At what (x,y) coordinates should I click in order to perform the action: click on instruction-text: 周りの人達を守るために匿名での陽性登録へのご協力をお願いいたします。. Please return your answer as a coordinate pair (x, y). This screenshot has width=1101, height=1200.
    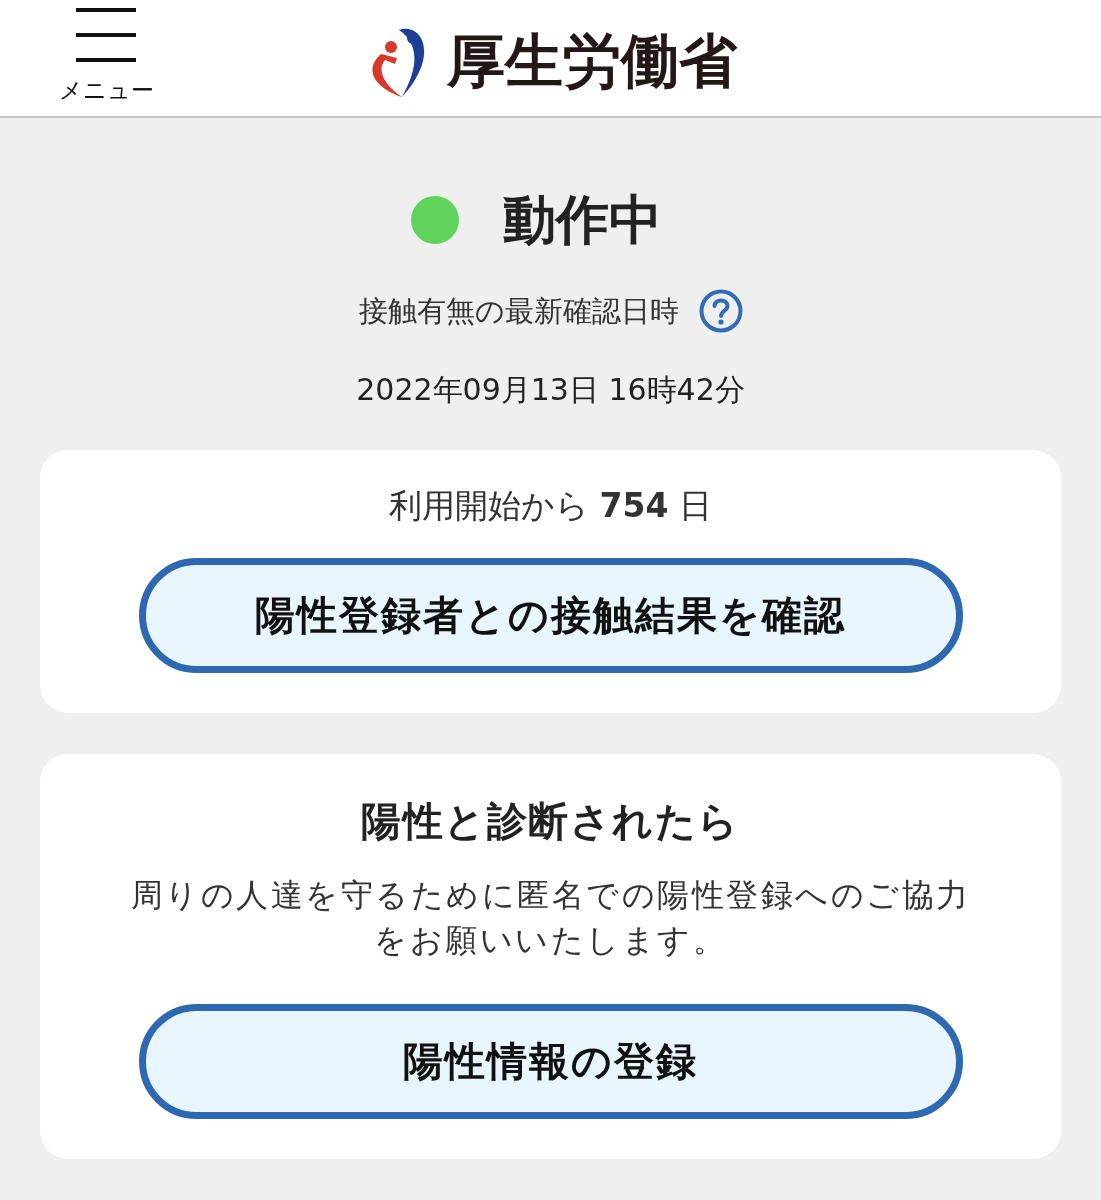
    Looking at the image, I should click on (550, 918).